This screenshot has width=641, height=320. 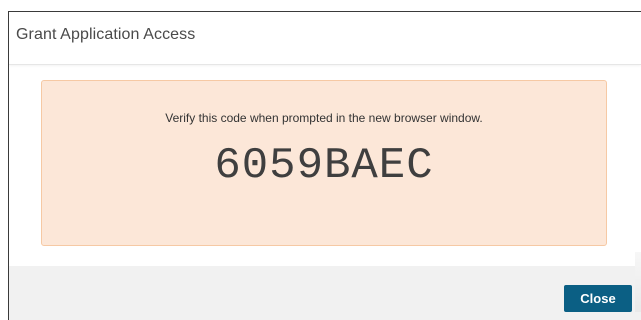 I want to click on scroll-edge, so click(x=638, y=282).